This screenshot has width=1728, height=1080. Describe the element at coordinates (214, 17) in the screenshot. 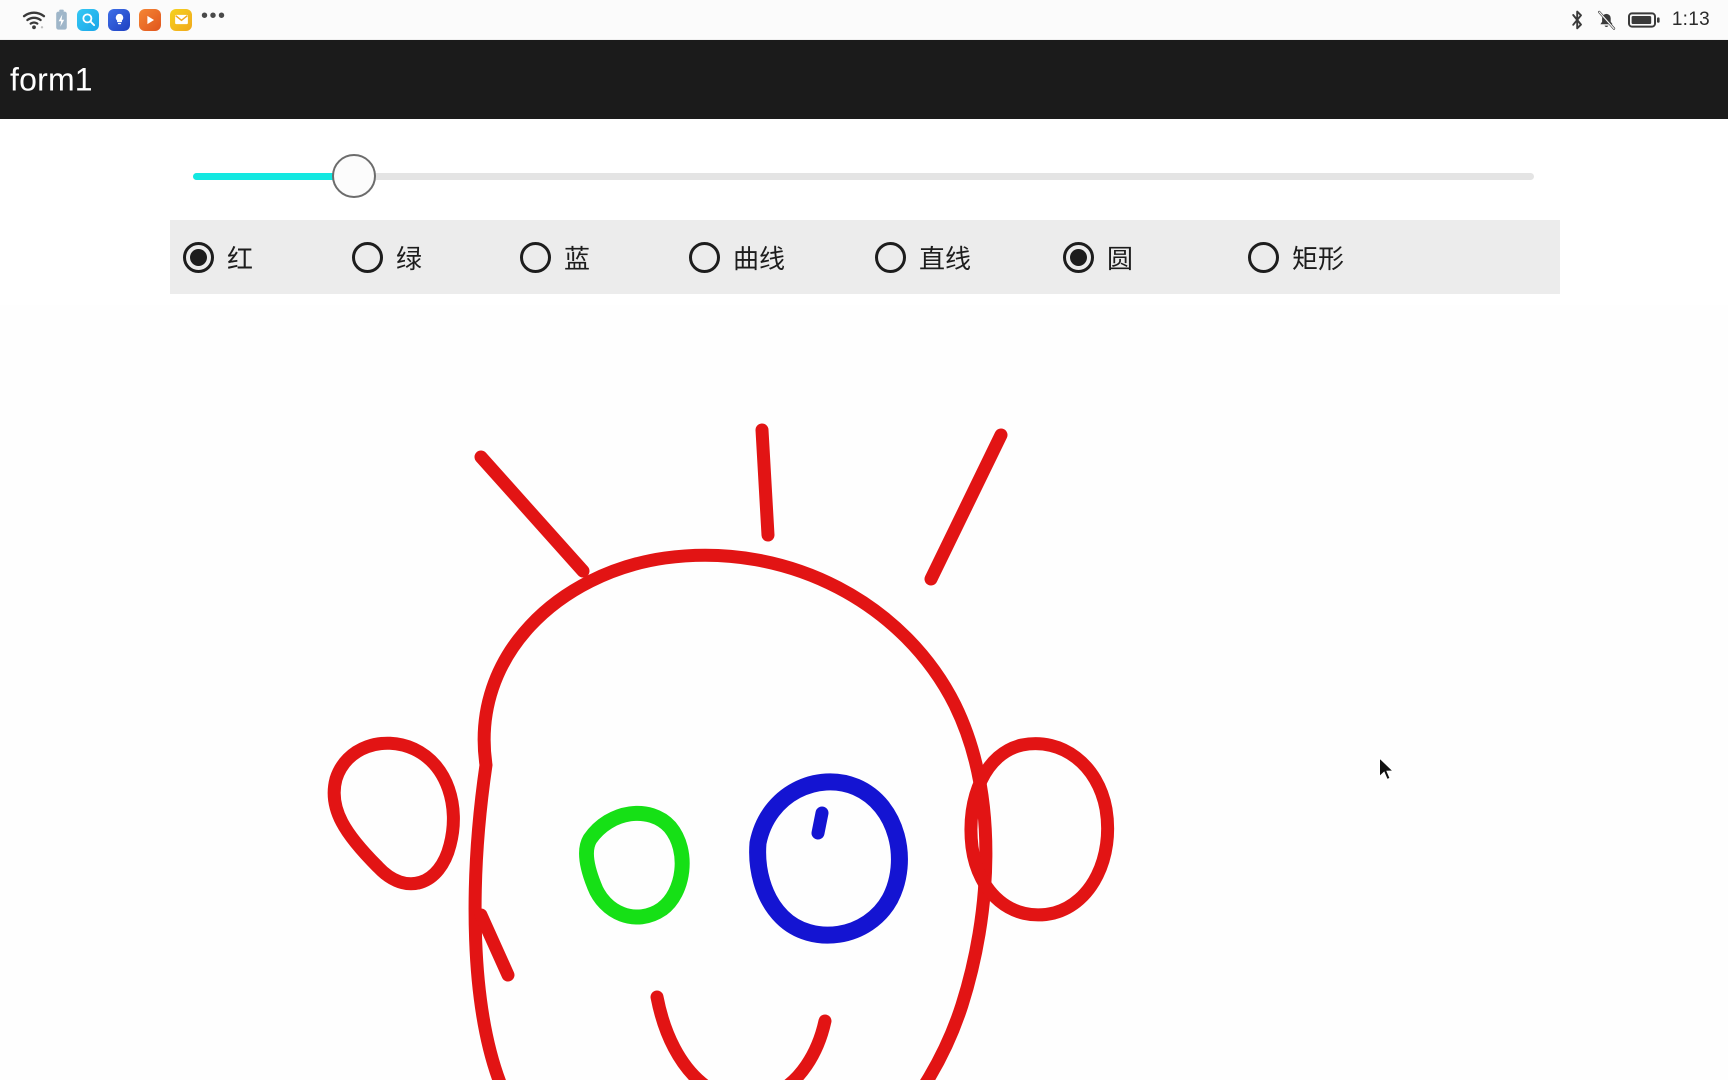

I see `status-overflow-icon: •••` at that location.